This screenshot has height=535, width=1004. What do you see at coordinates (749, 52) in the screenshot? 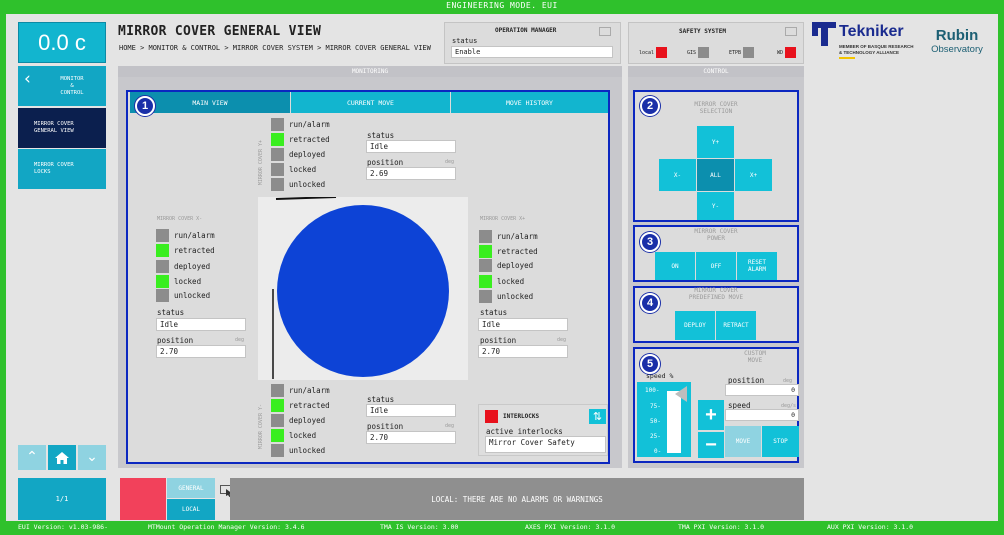
I see `etpb-indicator` at bounding box center [749, 52].